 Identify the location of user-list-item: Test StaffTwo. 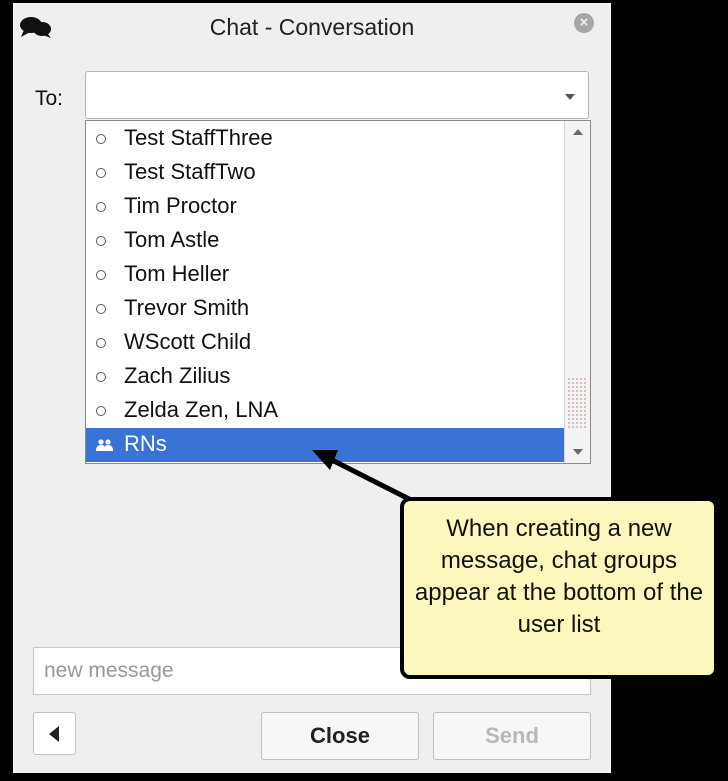
(325, 173).